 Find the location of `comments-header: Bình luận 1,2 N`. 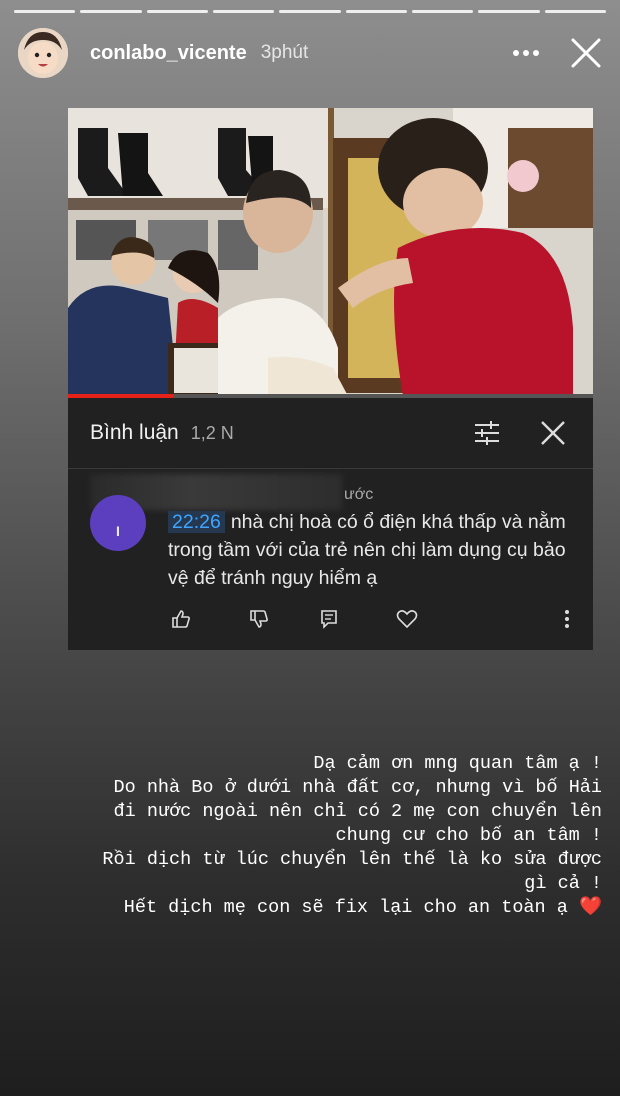

comments-header: Bình luận 1,2 N is located at coordinates (330, 433).